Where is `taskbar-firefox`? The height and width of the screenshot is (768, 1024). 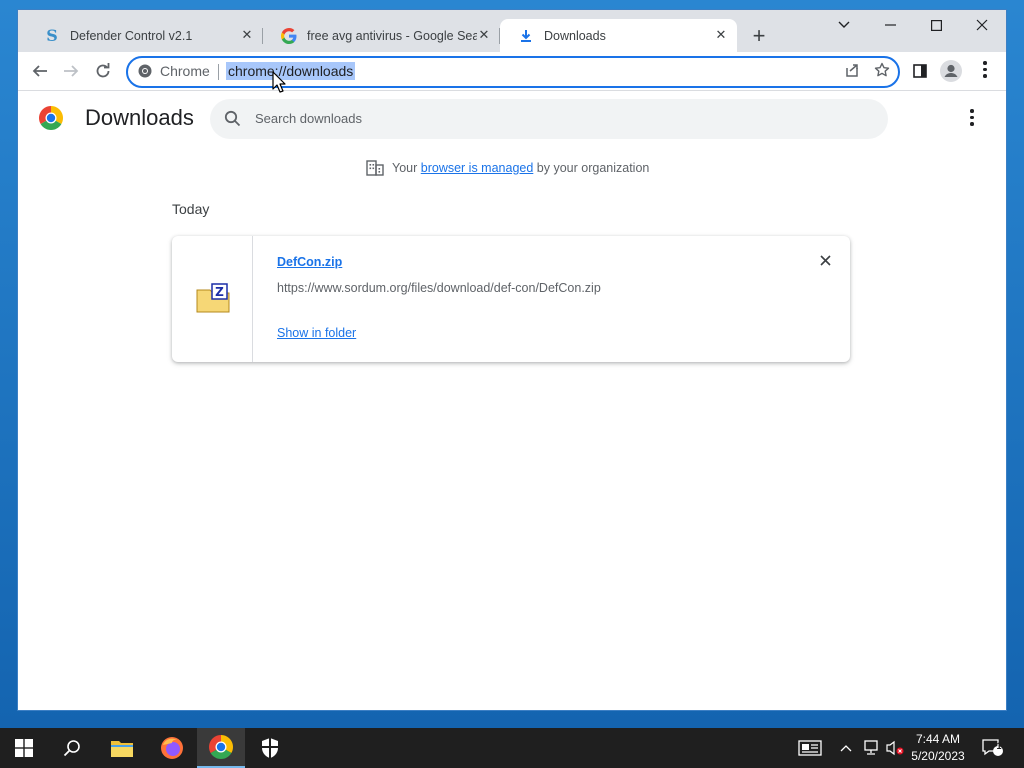 taskbar-firefox is located at coordinates (172, 748).